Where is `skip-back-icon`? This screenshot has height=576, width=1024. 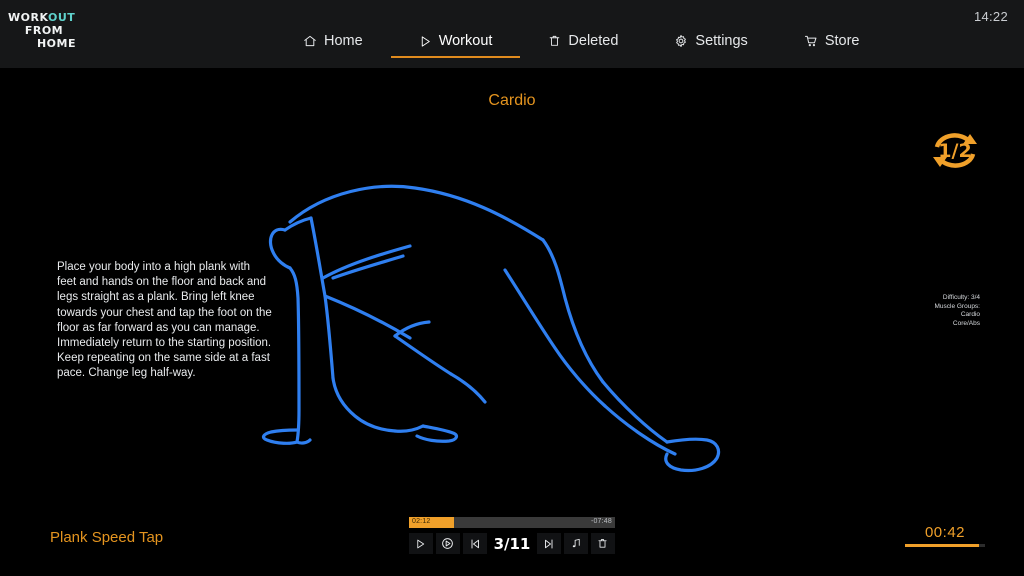 skip-back-icon is located at coordinates (475, 543).